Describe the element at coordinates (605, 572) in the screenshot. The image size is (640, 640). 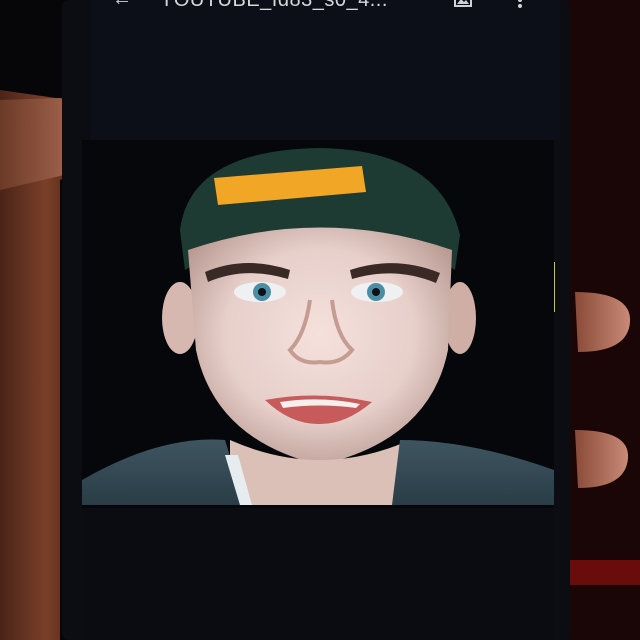
I see `red-strip` at that location.